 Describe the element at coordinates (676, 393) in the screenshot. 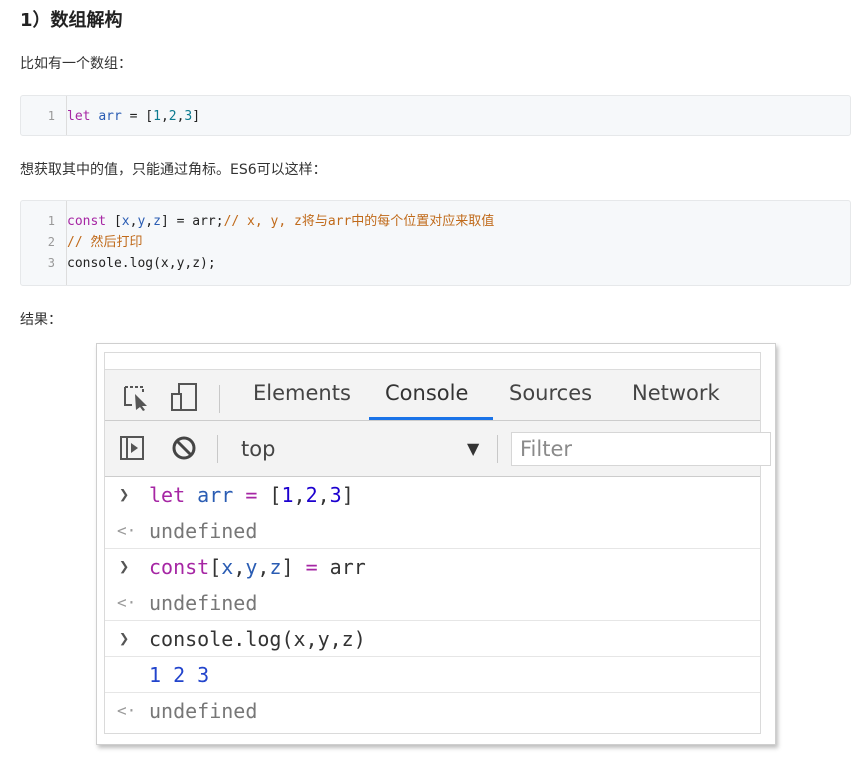

I see `tab-network: Network` at that location.